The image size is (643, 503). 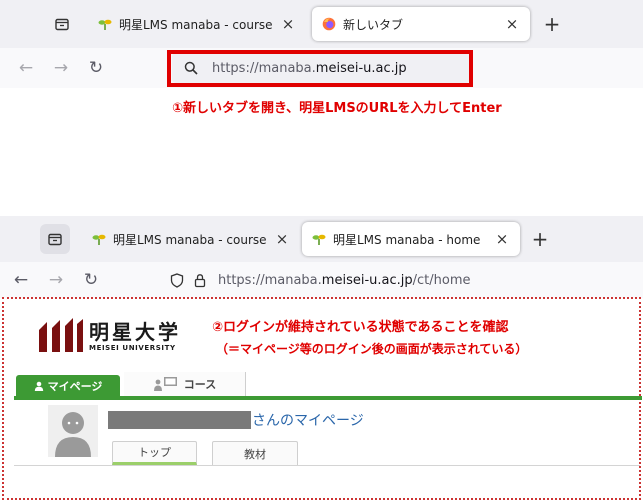 What do you see at coordinates (407, 239) in the screenshot?
I see `tab-label: 明星LMS manaba - home` at bounding box center [407, 239].